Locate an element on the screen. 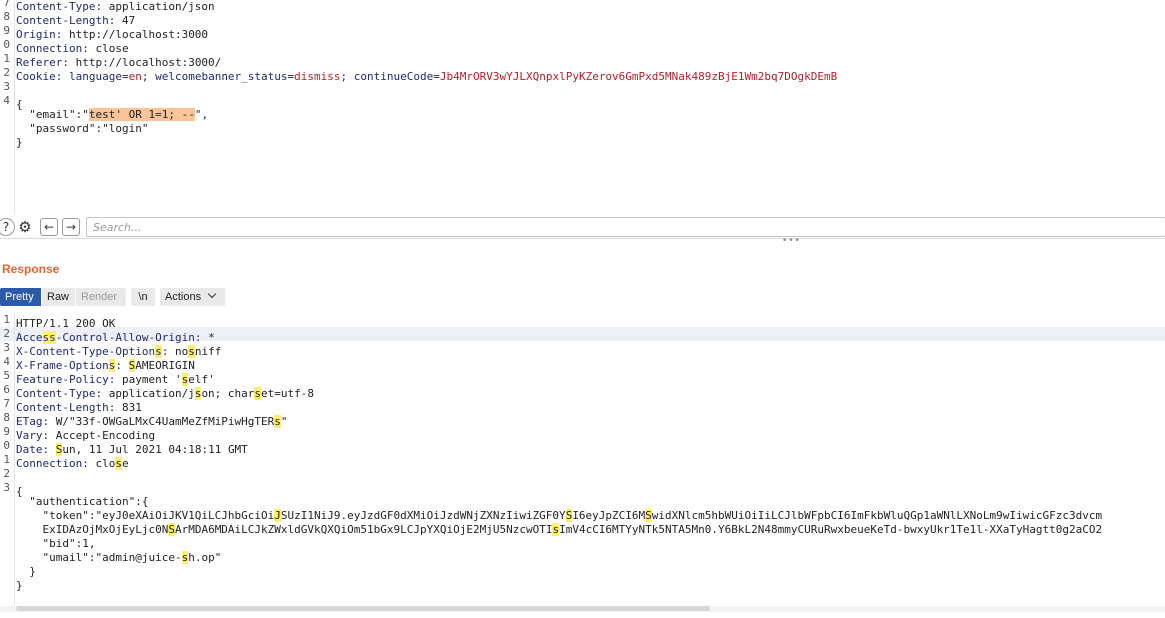 This screenshot has height=618, width=1165. horizontal-scrollbar-thumb is located at coordinates (363, 608).